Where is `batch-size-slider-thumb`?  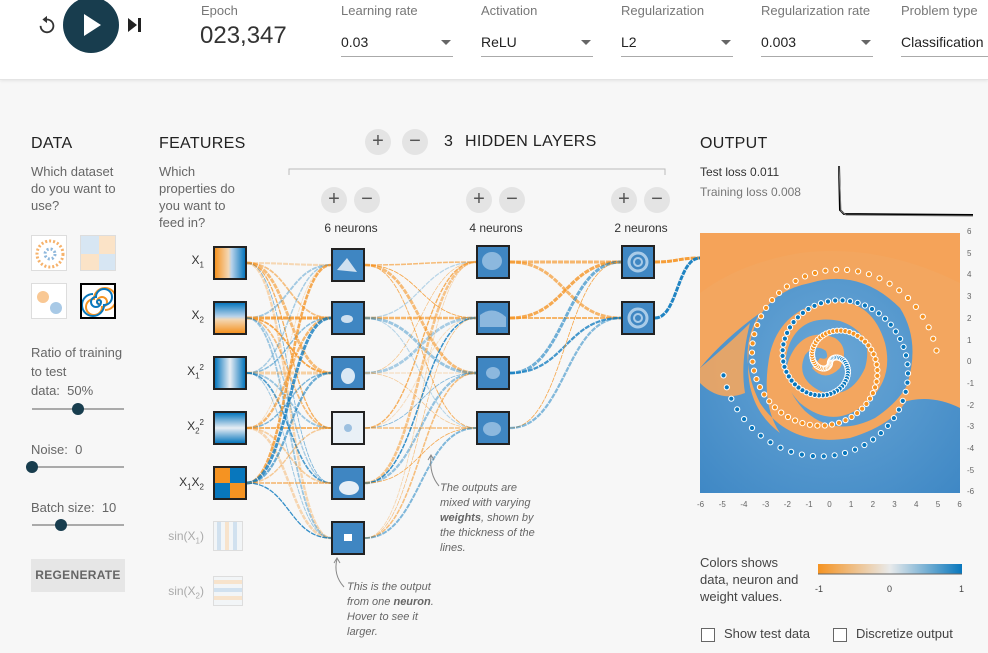
batch-size-slider-thumb is located at coordinates (61, 525).